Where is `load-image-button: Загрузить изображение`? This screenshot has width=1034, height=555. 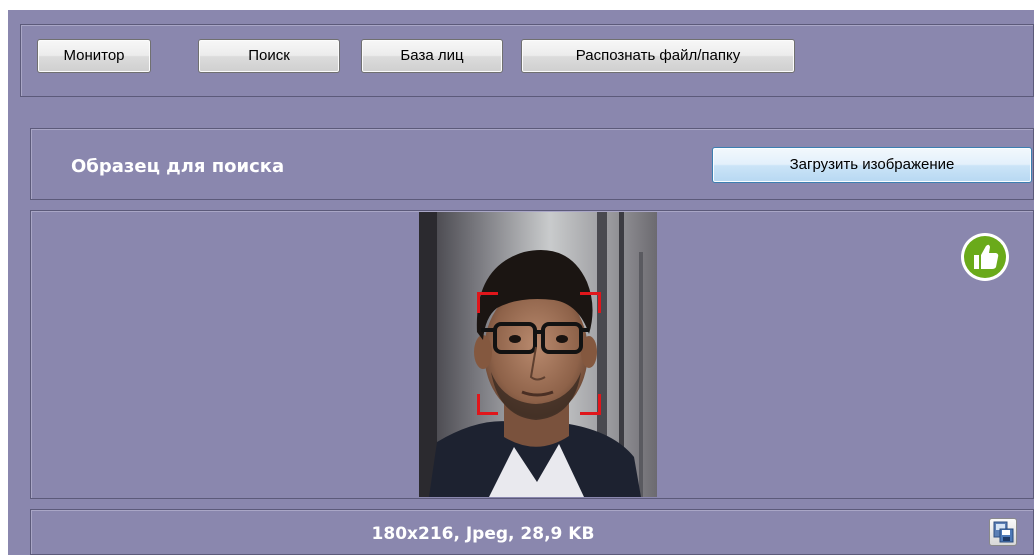 load-image-button: Загрузить изображение is located at coordinates (872, 165).